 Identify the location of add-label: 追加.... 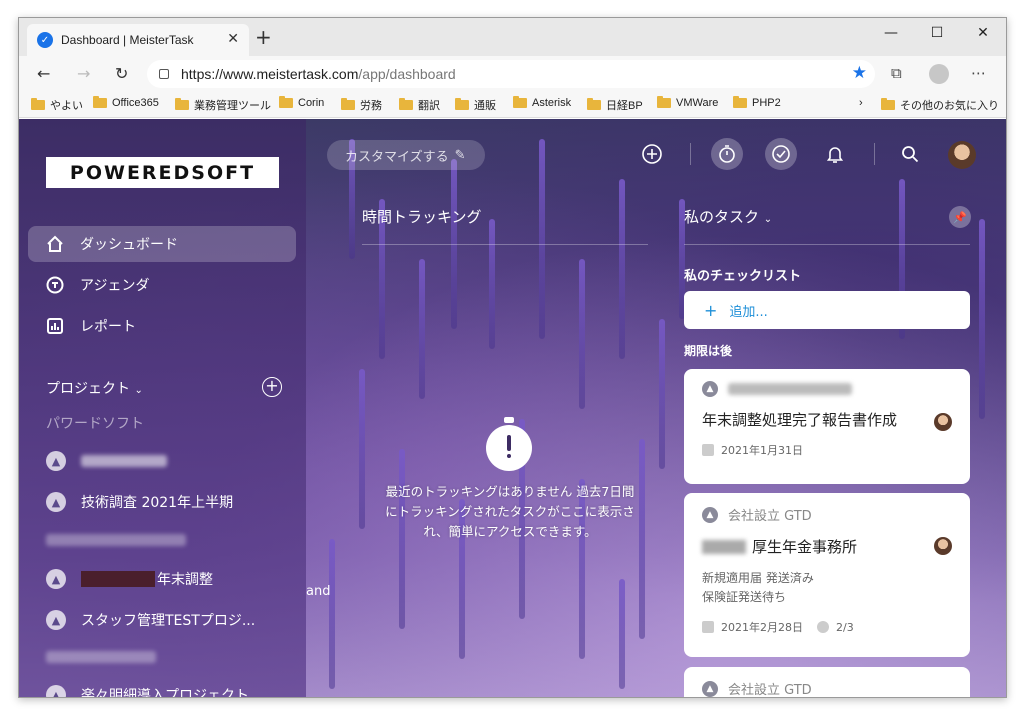
(748, 312).